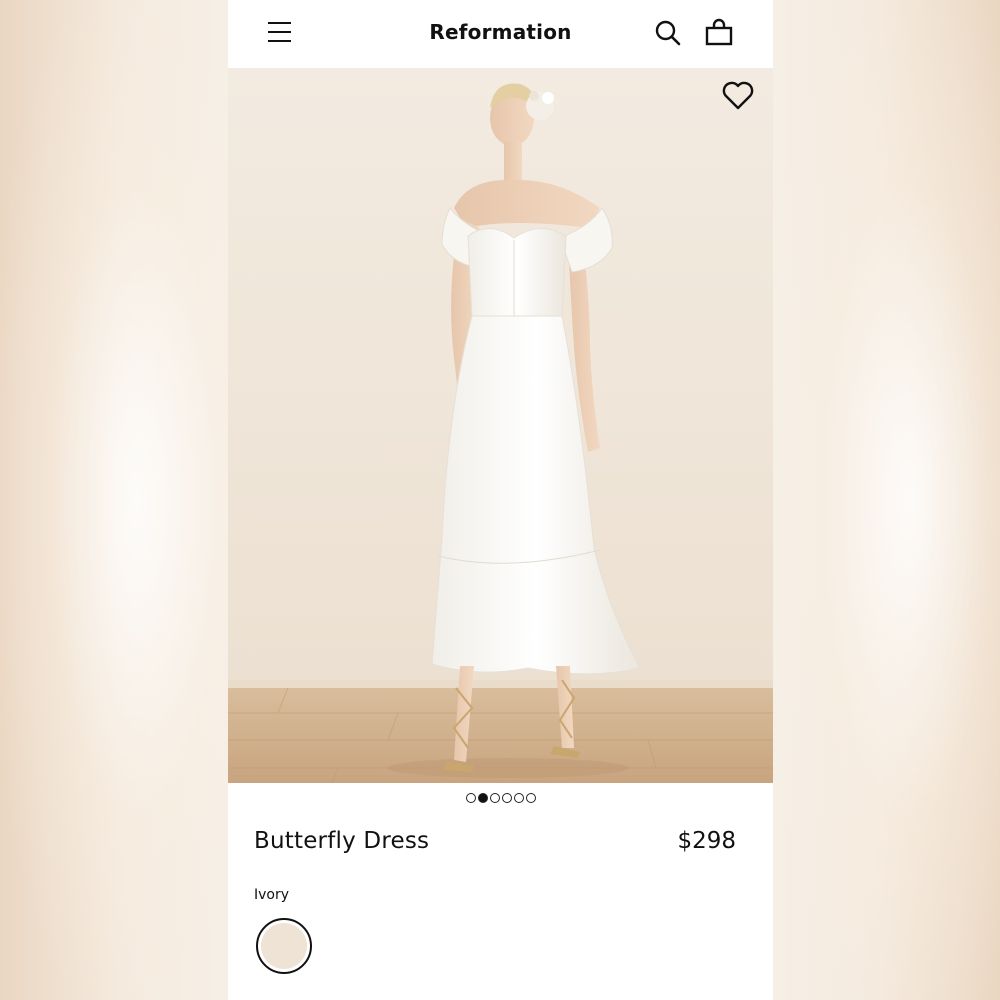  I want to click on top-nav-bar: Reformation, so click(500, 34).